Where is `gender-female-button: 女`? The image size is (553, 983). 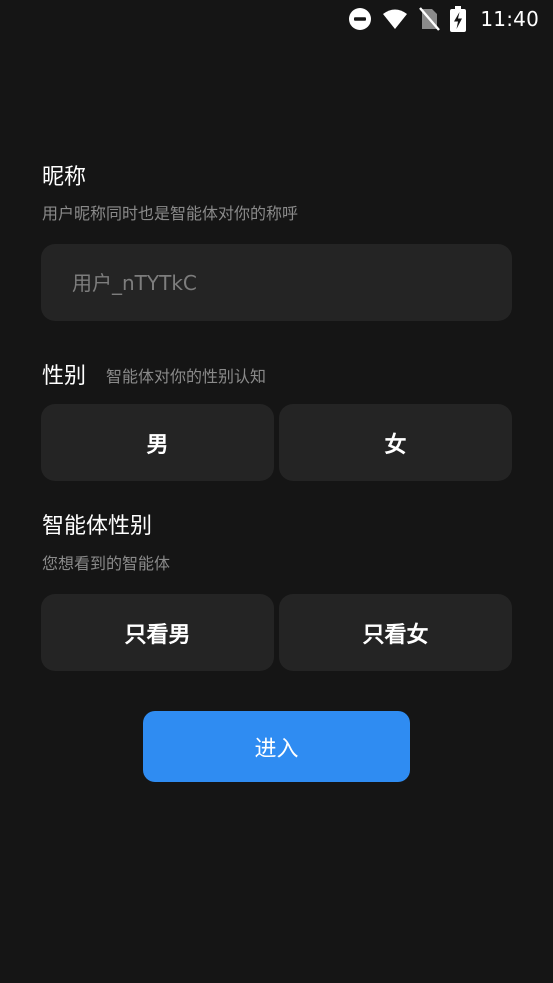 gender-female-button: 女 is located at coordinates (395, 442).